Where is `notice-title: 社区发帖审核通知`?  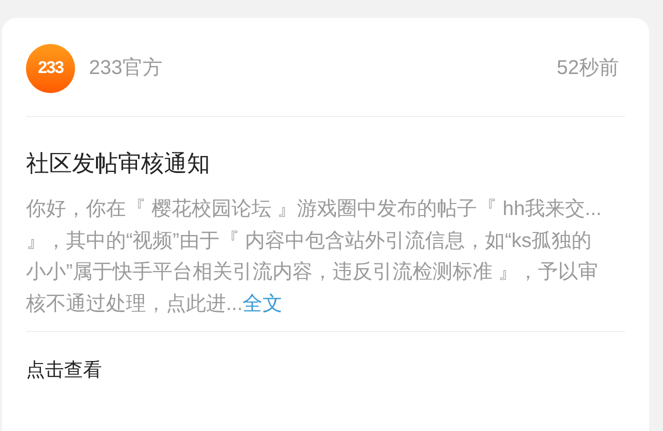 notice-title: 社区发帖审核通知 is located at coordinates (118, 163).